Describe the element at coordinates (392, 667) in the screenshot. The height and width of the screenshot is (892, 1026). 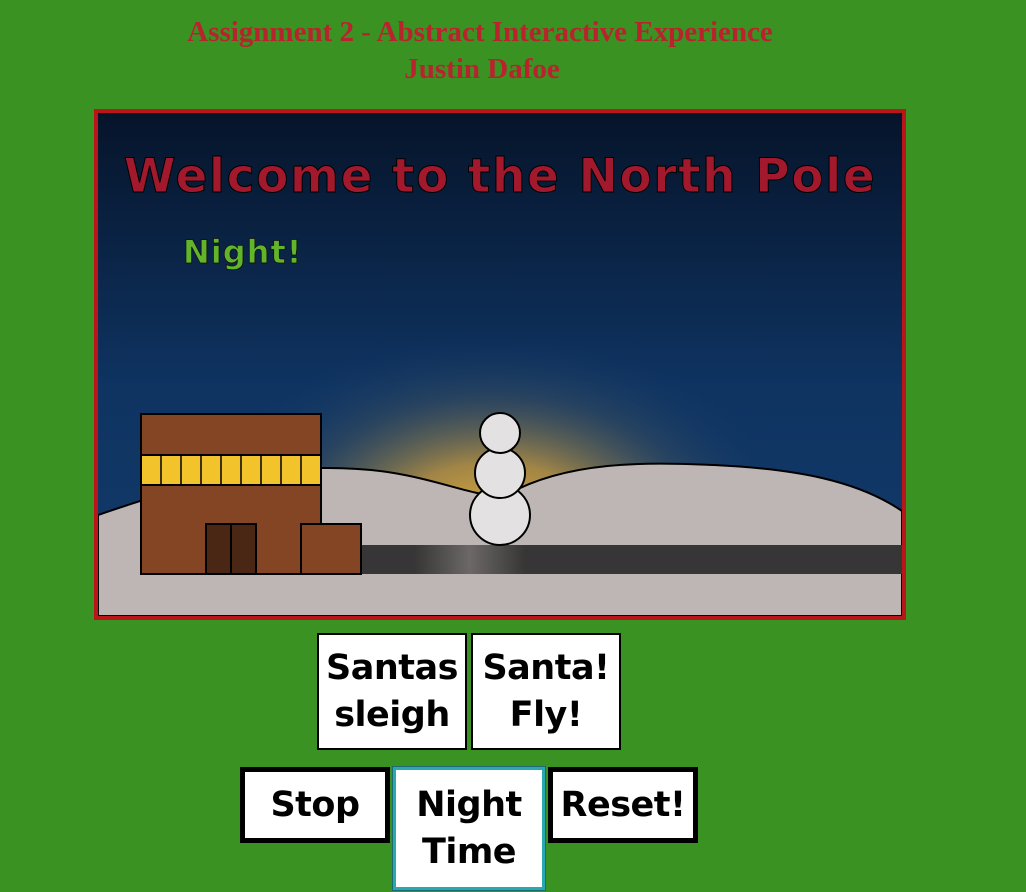
I see `santas-sleigh-label-line1: Santas` at that location.